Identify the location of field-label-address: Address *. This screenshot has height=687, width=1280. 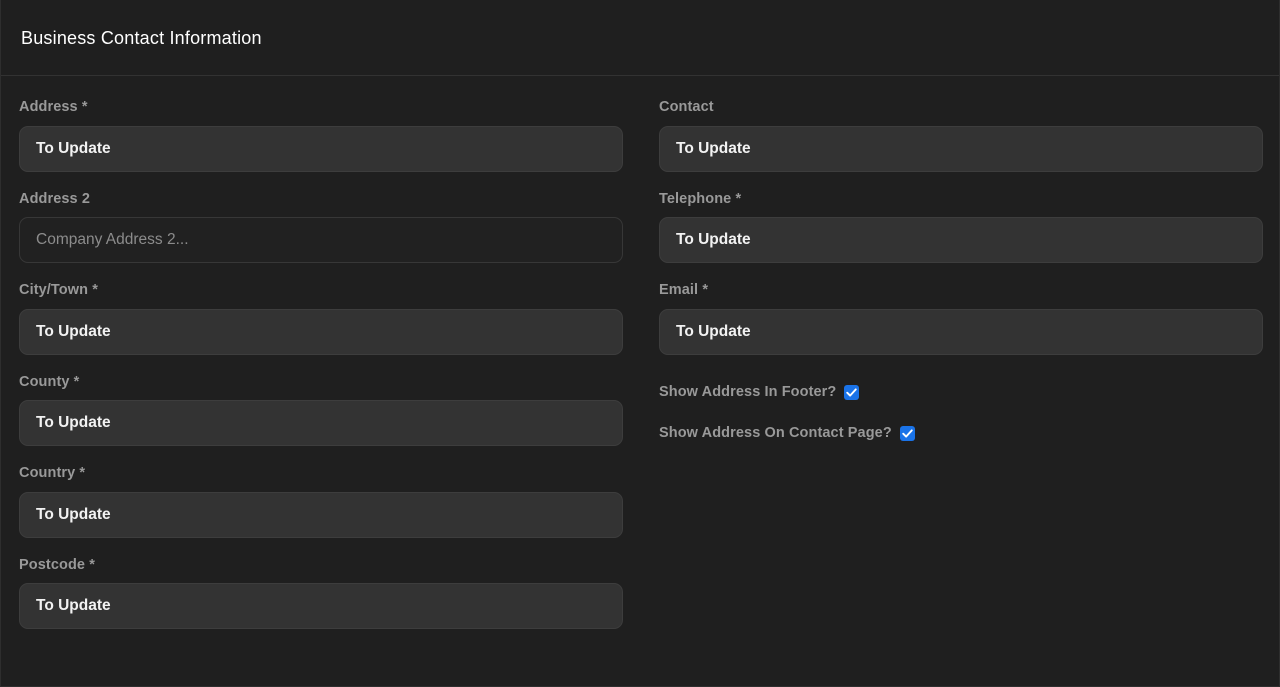
(53, 107).